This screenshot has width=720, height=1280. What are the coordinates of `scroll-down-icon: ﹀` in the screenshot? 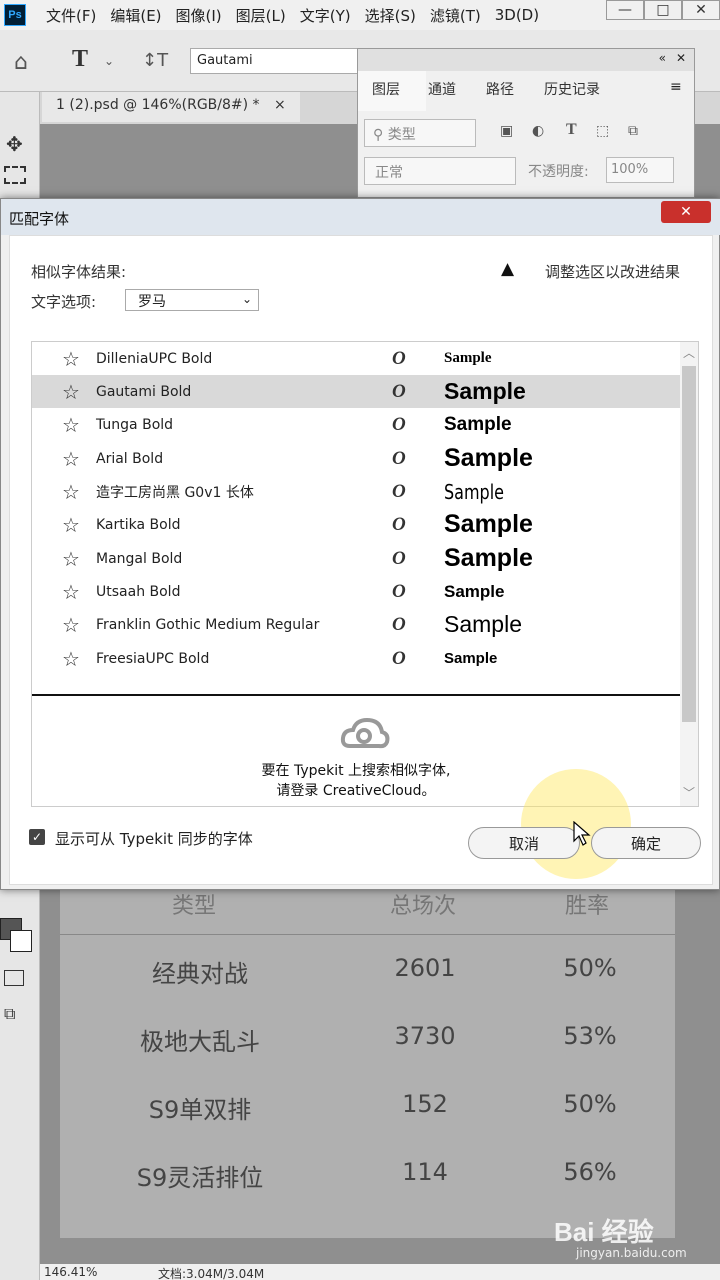 It's located at (689, 792).